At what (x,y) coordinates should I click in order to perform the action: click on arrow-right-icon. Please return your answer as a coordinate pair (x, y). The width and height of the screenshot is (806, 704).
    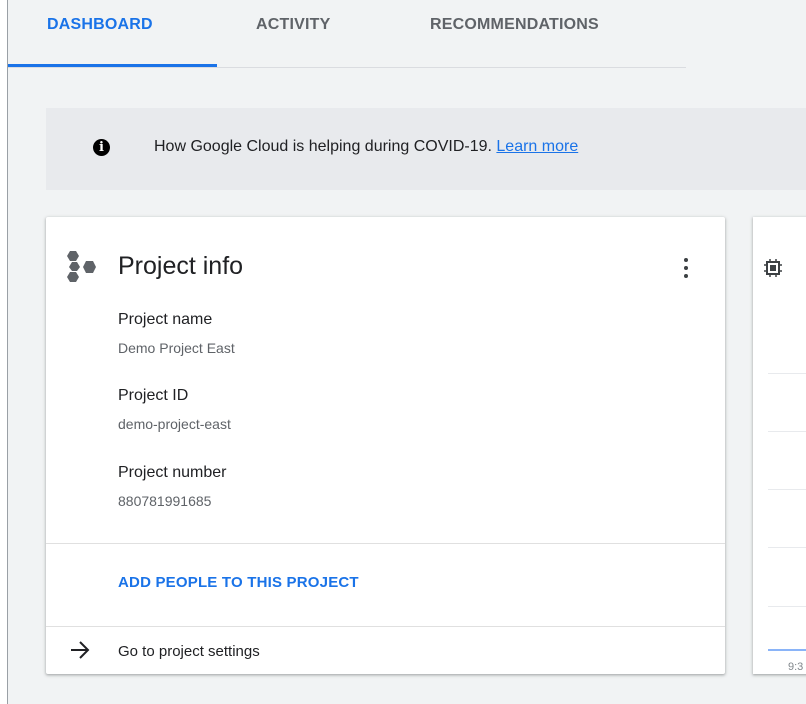
    Looking at the image, I should click on (80, 650).